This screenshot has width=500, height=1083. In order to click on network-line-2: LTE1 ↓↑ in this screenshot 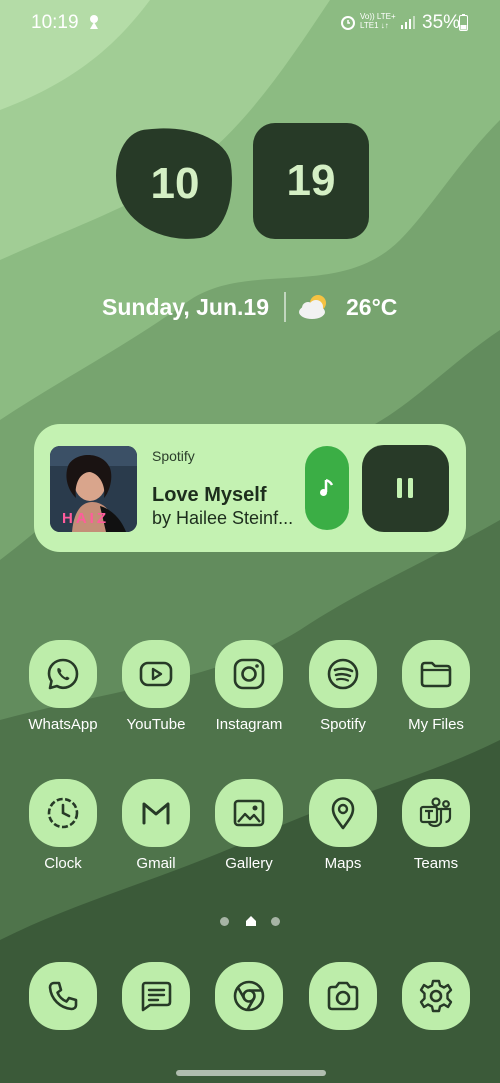, I will do `click(374, 25)`.